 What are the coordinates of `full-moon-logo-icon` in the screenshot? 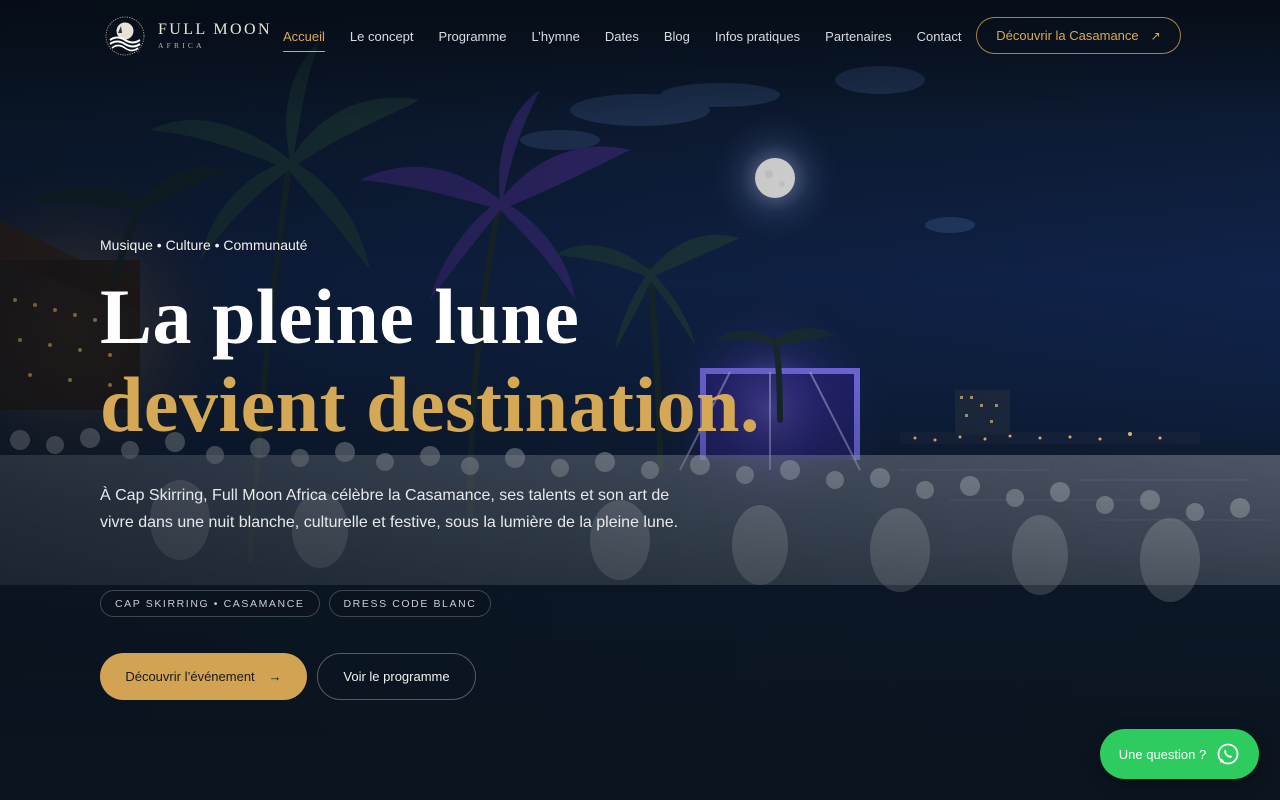 It's located at (125, 36).